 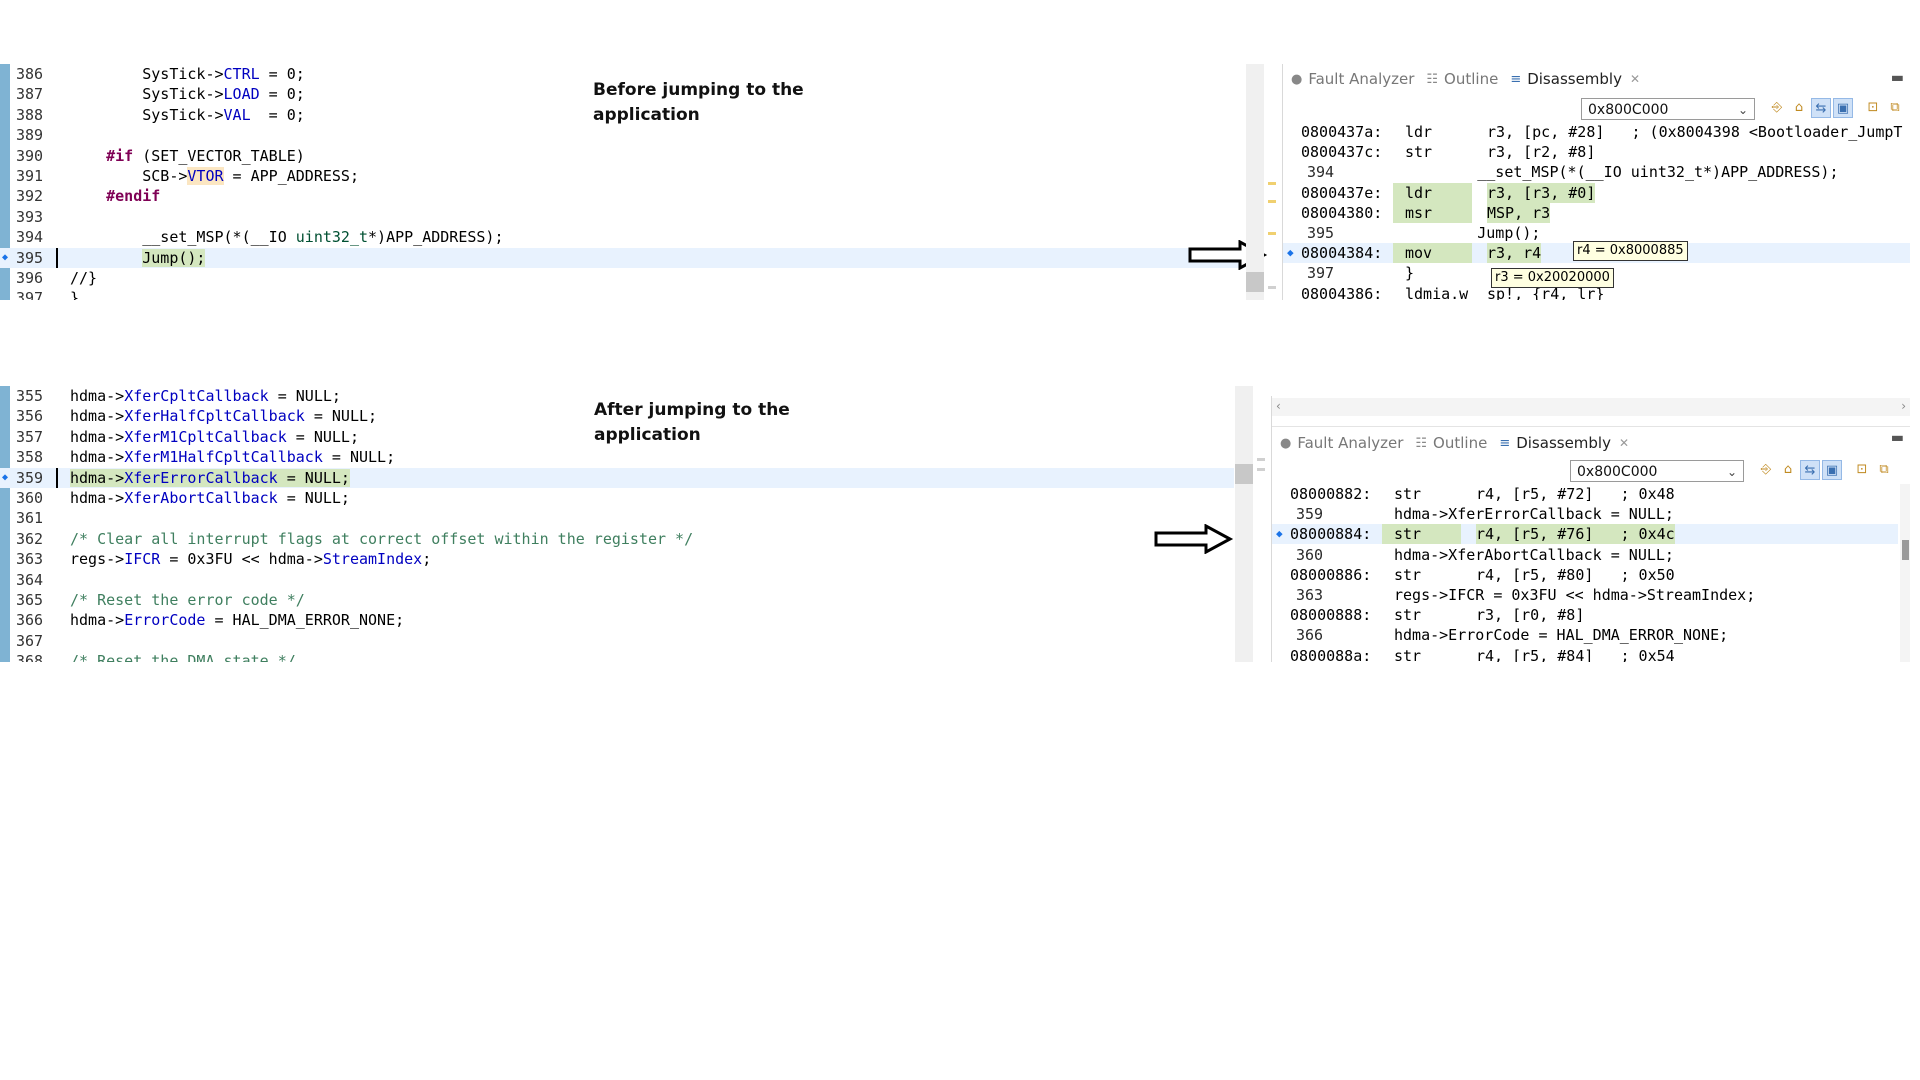 I want to click on code-line: 361, so click(x=617, y=518).